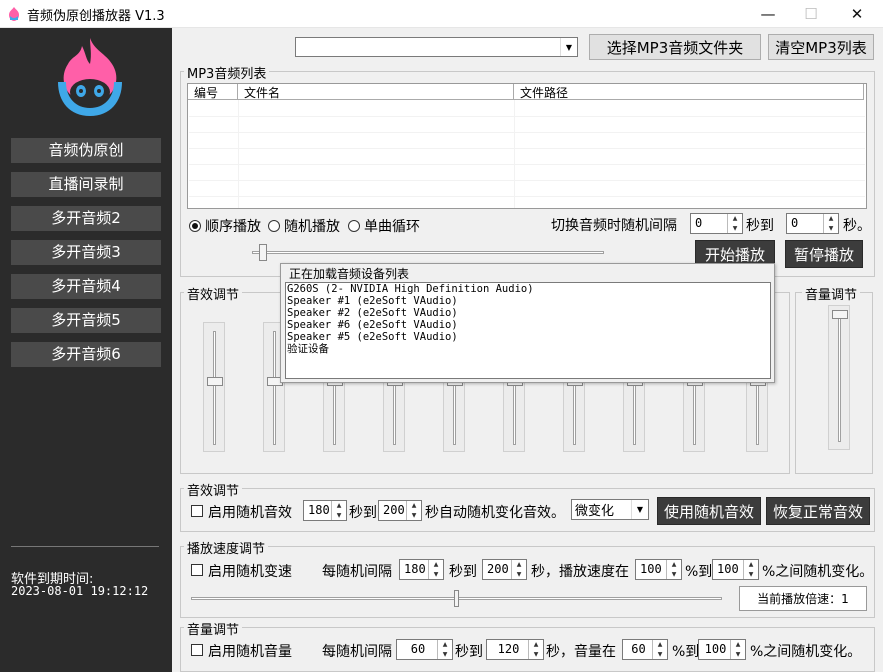  I want to click on speed-rate-from-spinner: 100 ▲ ▼, so click(658, 569).